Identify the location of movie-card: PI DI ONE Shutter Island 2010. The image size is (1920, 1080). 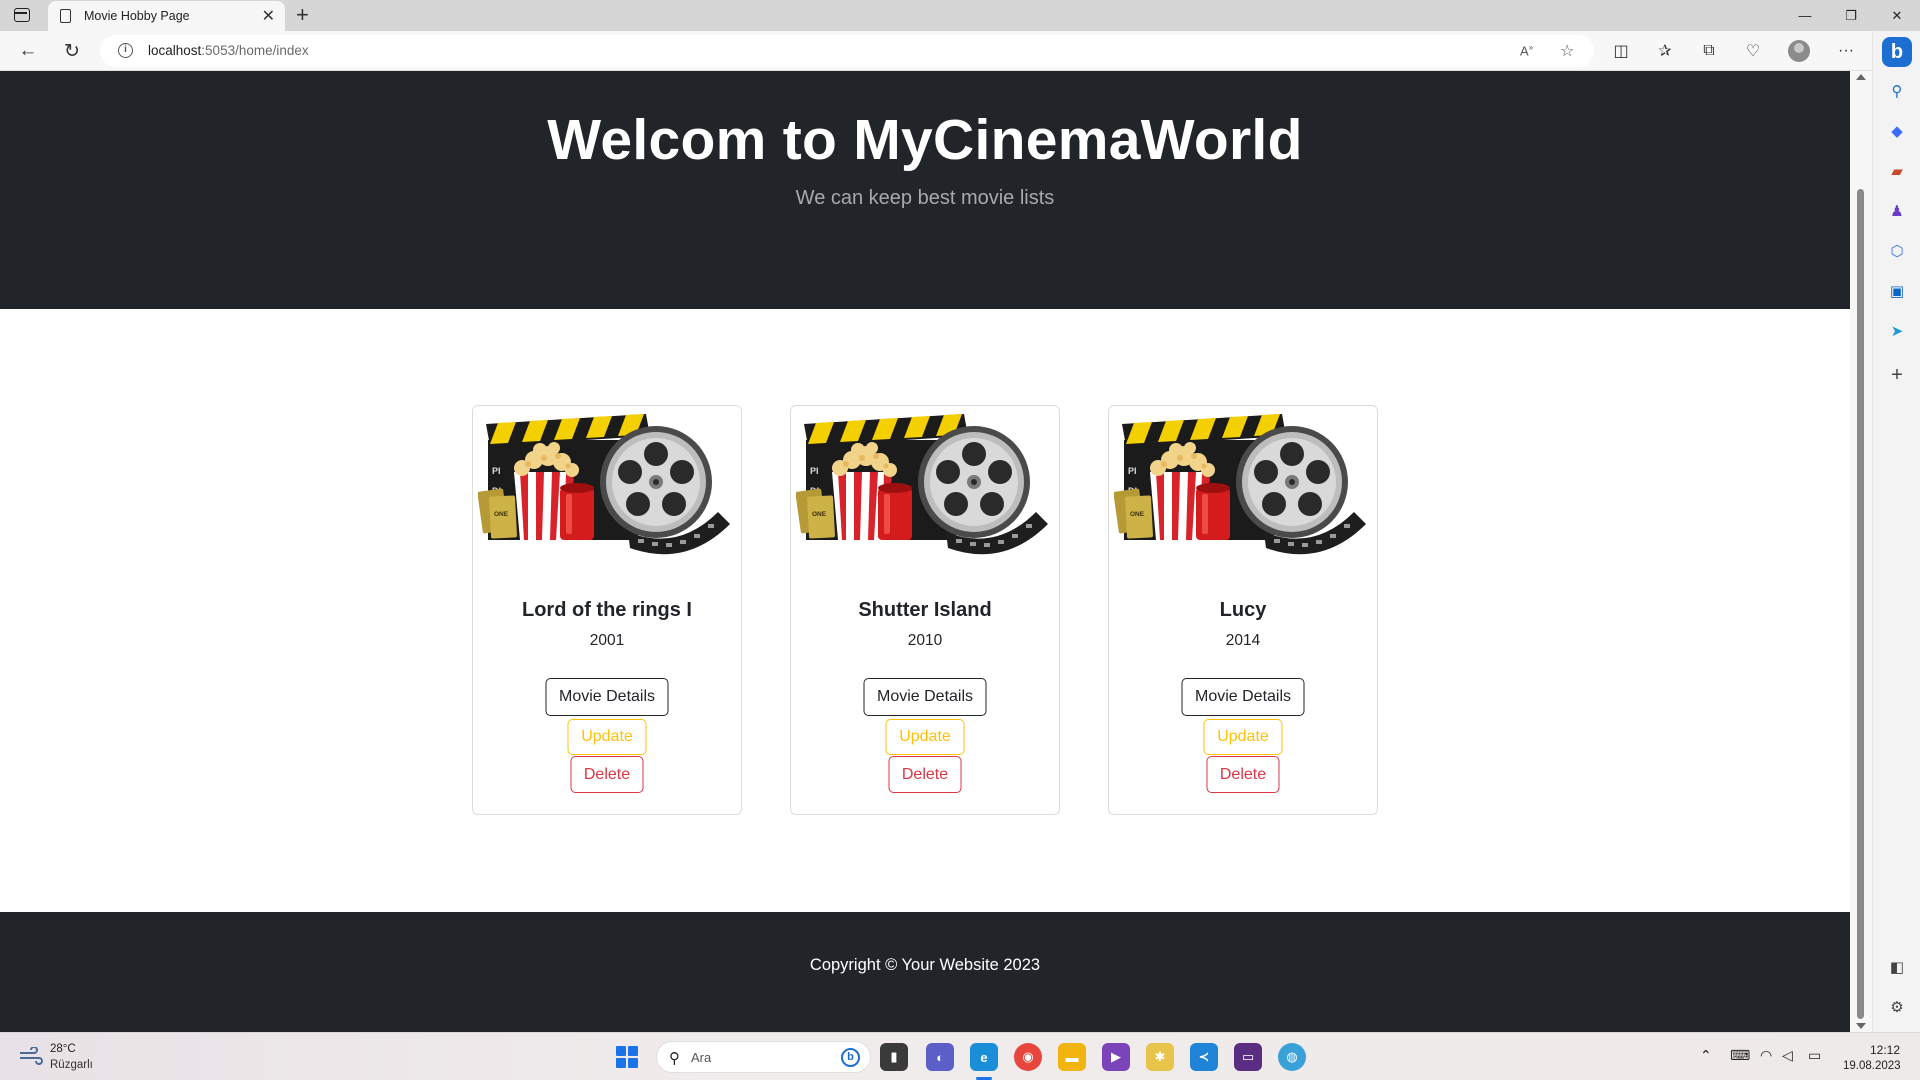
(925, 610).